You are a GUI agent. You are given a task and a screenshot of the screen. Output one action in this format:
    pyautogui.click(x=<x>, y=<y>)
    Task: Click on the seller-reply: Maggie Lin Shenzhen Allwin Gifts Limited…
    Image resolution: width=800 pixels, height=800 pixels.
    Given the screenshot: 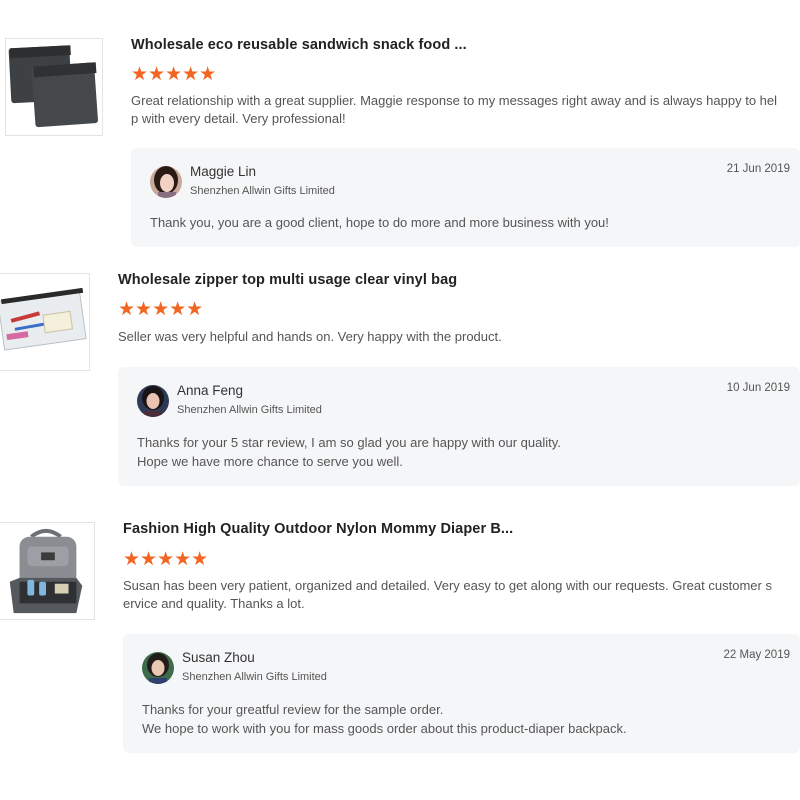 What is the action you would take?
    pyautogui.click(x=465, y=197)
    